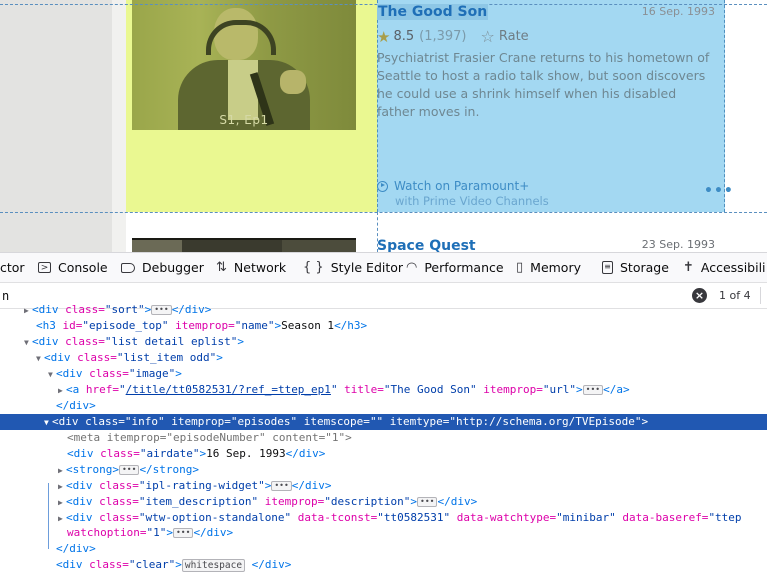  Describe the element at coordinates (586, 517) in the screenshot. I see `attr-value: "minibar"` at that location.